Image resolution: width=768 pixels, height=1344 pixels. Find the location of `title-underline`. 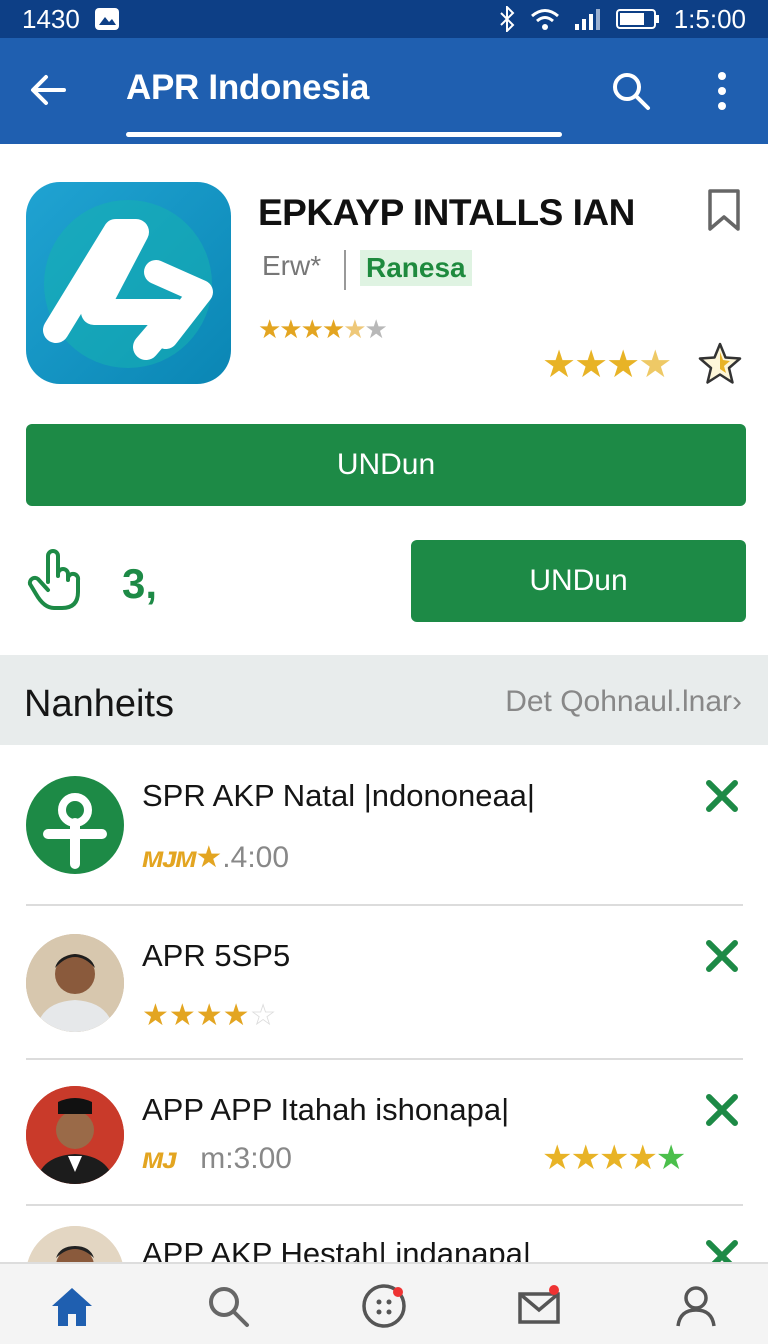

title-underline is located at coordinates (344, 134).